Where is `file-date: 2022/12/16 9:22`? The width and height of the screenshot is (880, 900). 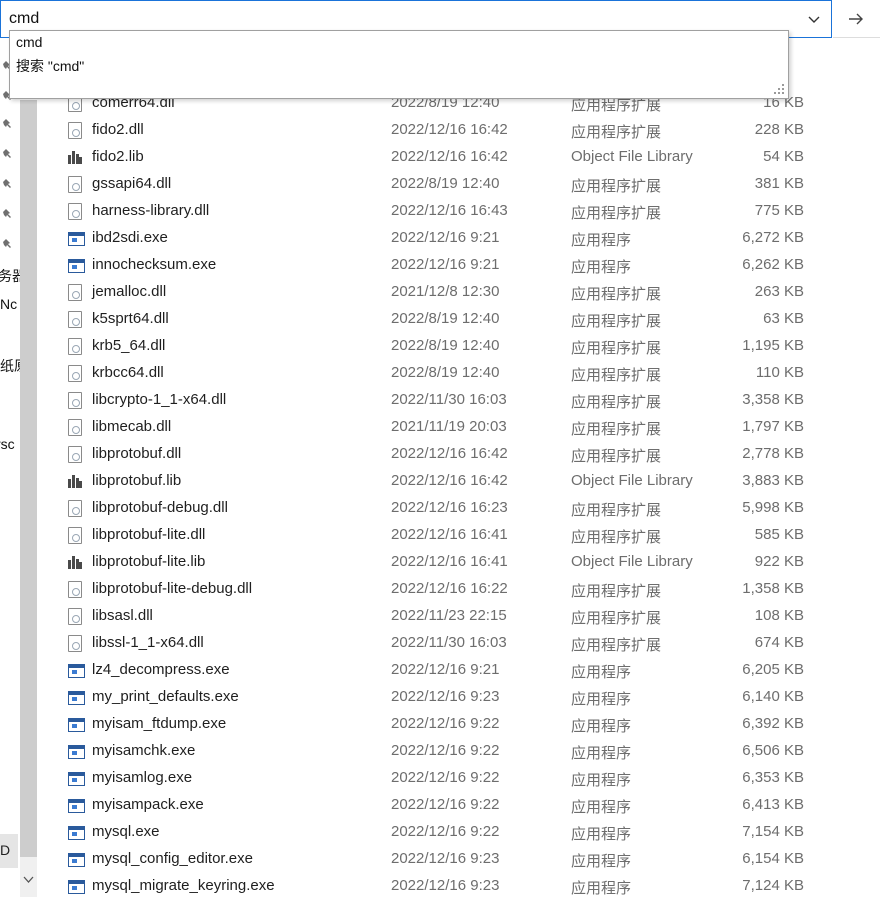 file-date: 2022/12/16 9:22 is located at coordinates (445, 750).